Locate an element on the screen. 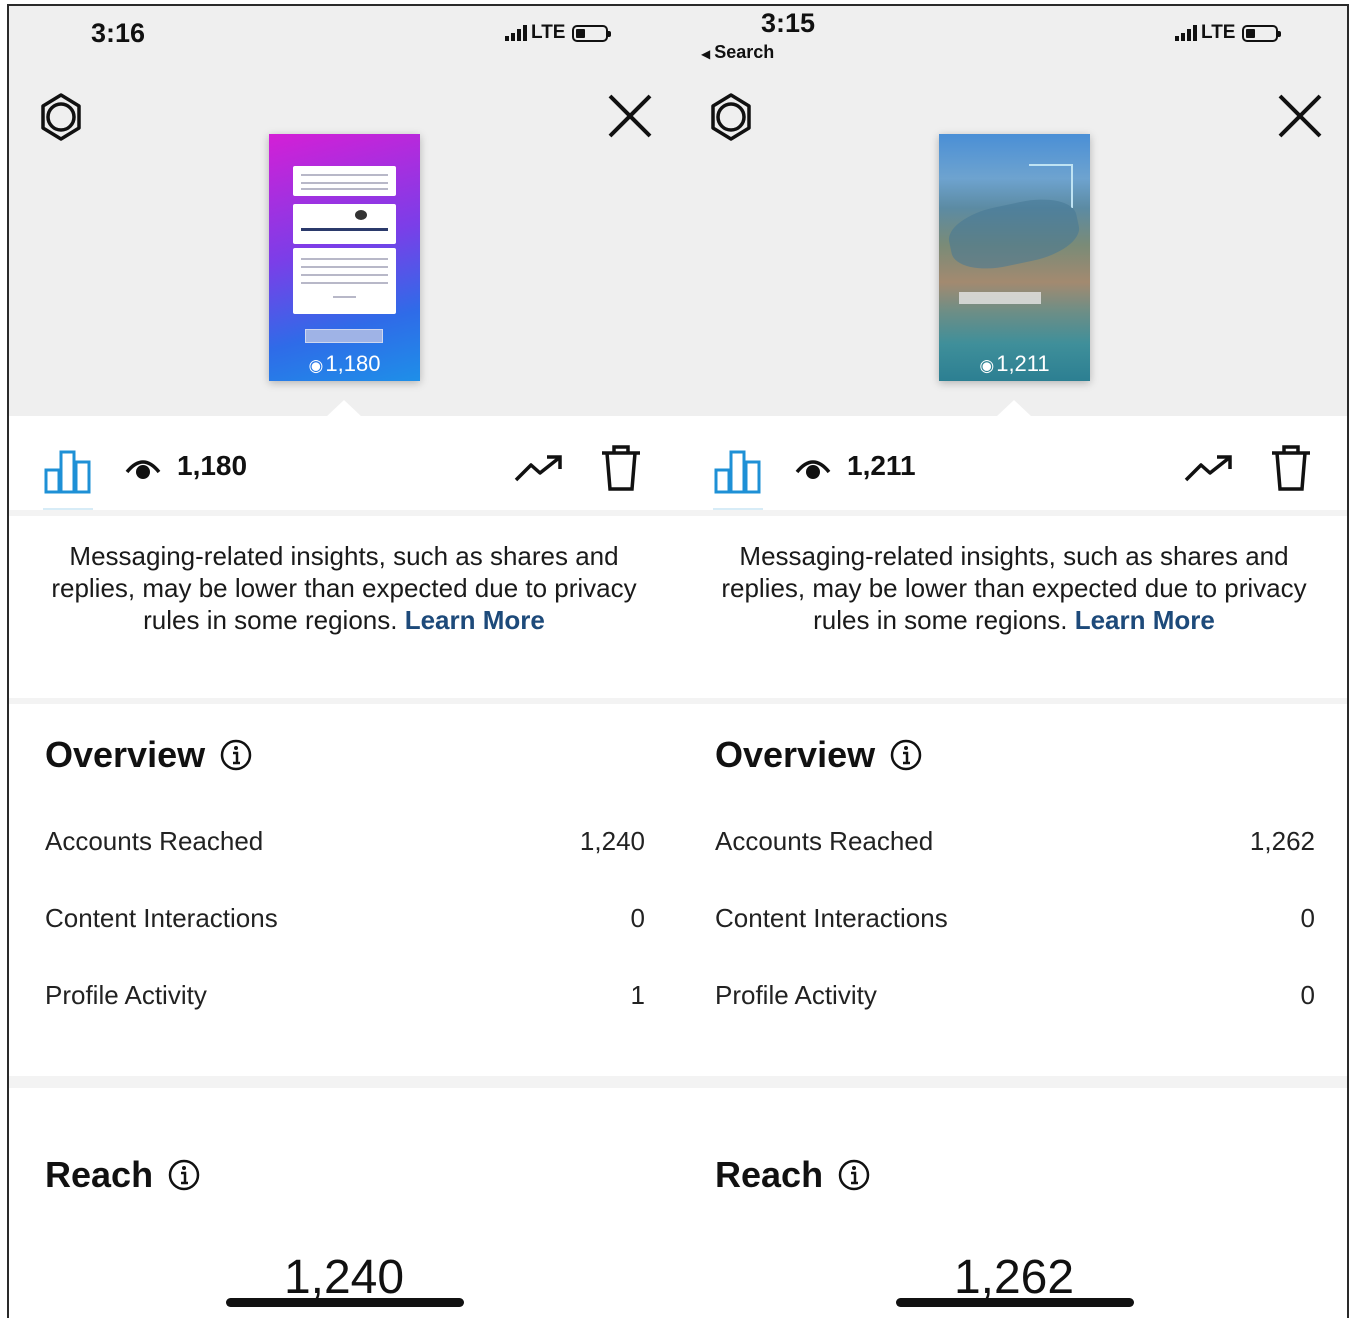 The height and width of the screenshot is (1318, 1354). row-value: 1,240 is located at coordinates (612, 841).